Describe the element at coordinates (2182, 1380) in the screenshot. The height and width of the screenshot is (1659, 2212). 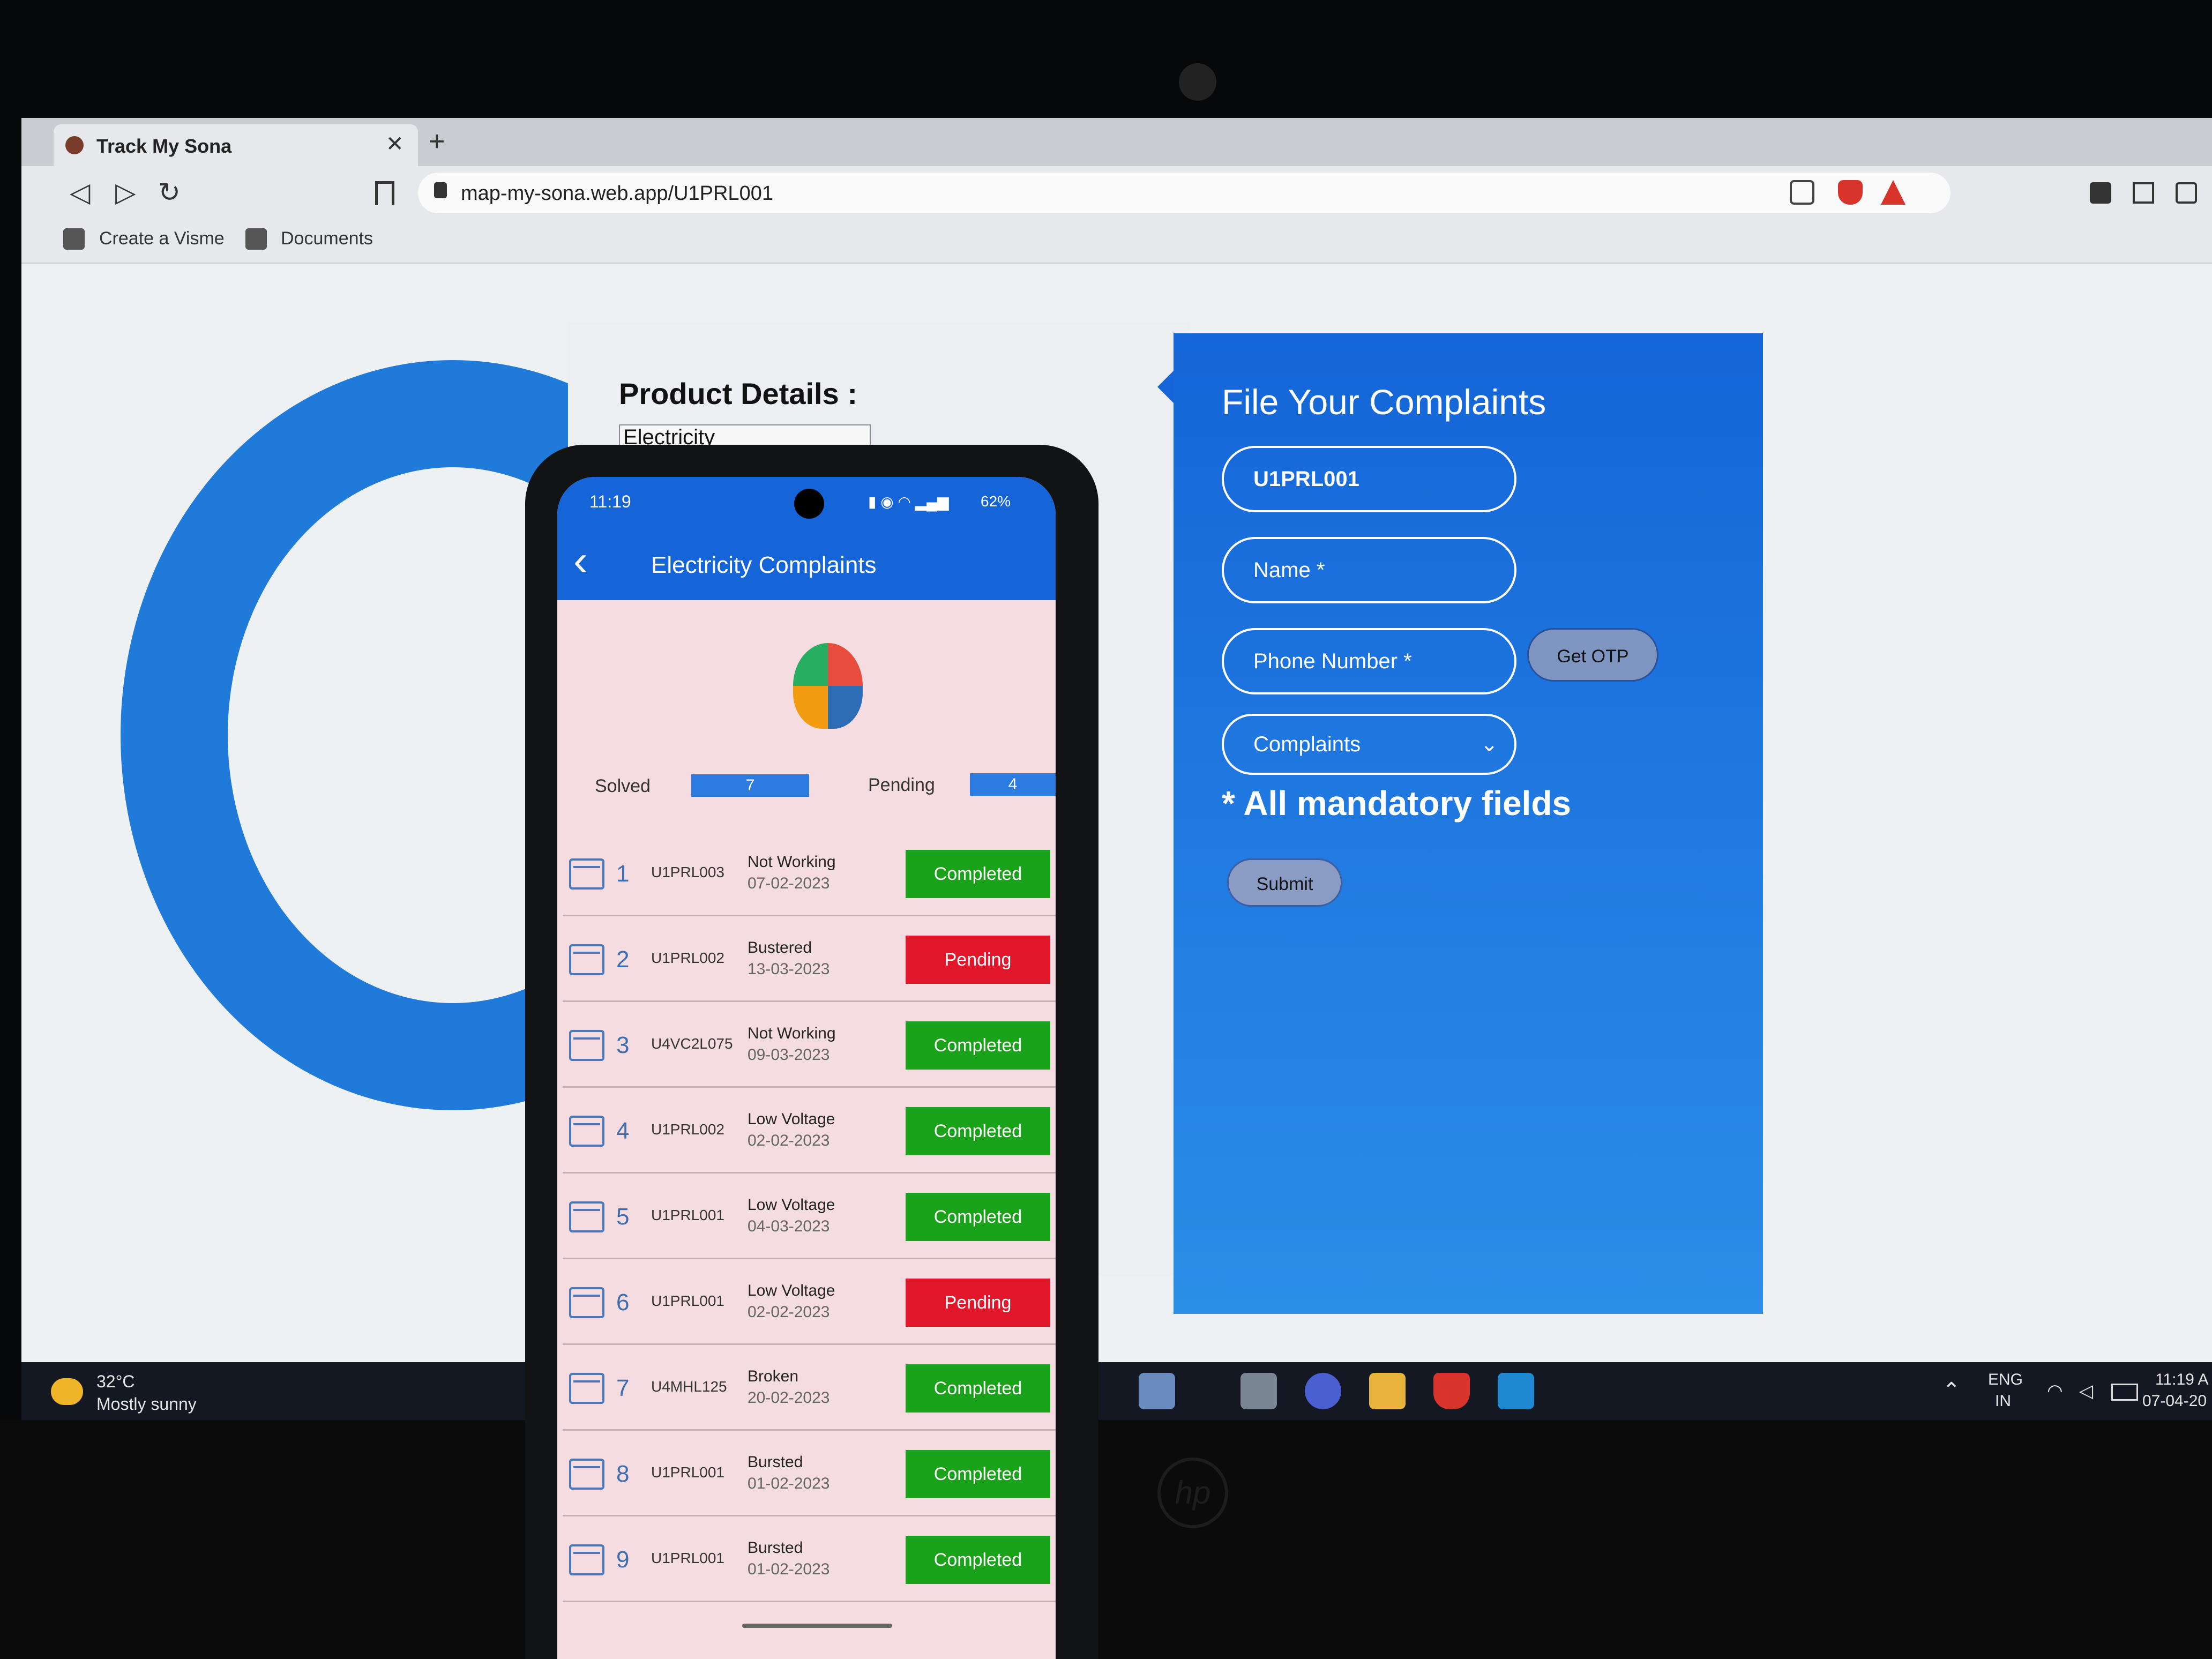
I see `clock-time: 11:19 A` at that location.